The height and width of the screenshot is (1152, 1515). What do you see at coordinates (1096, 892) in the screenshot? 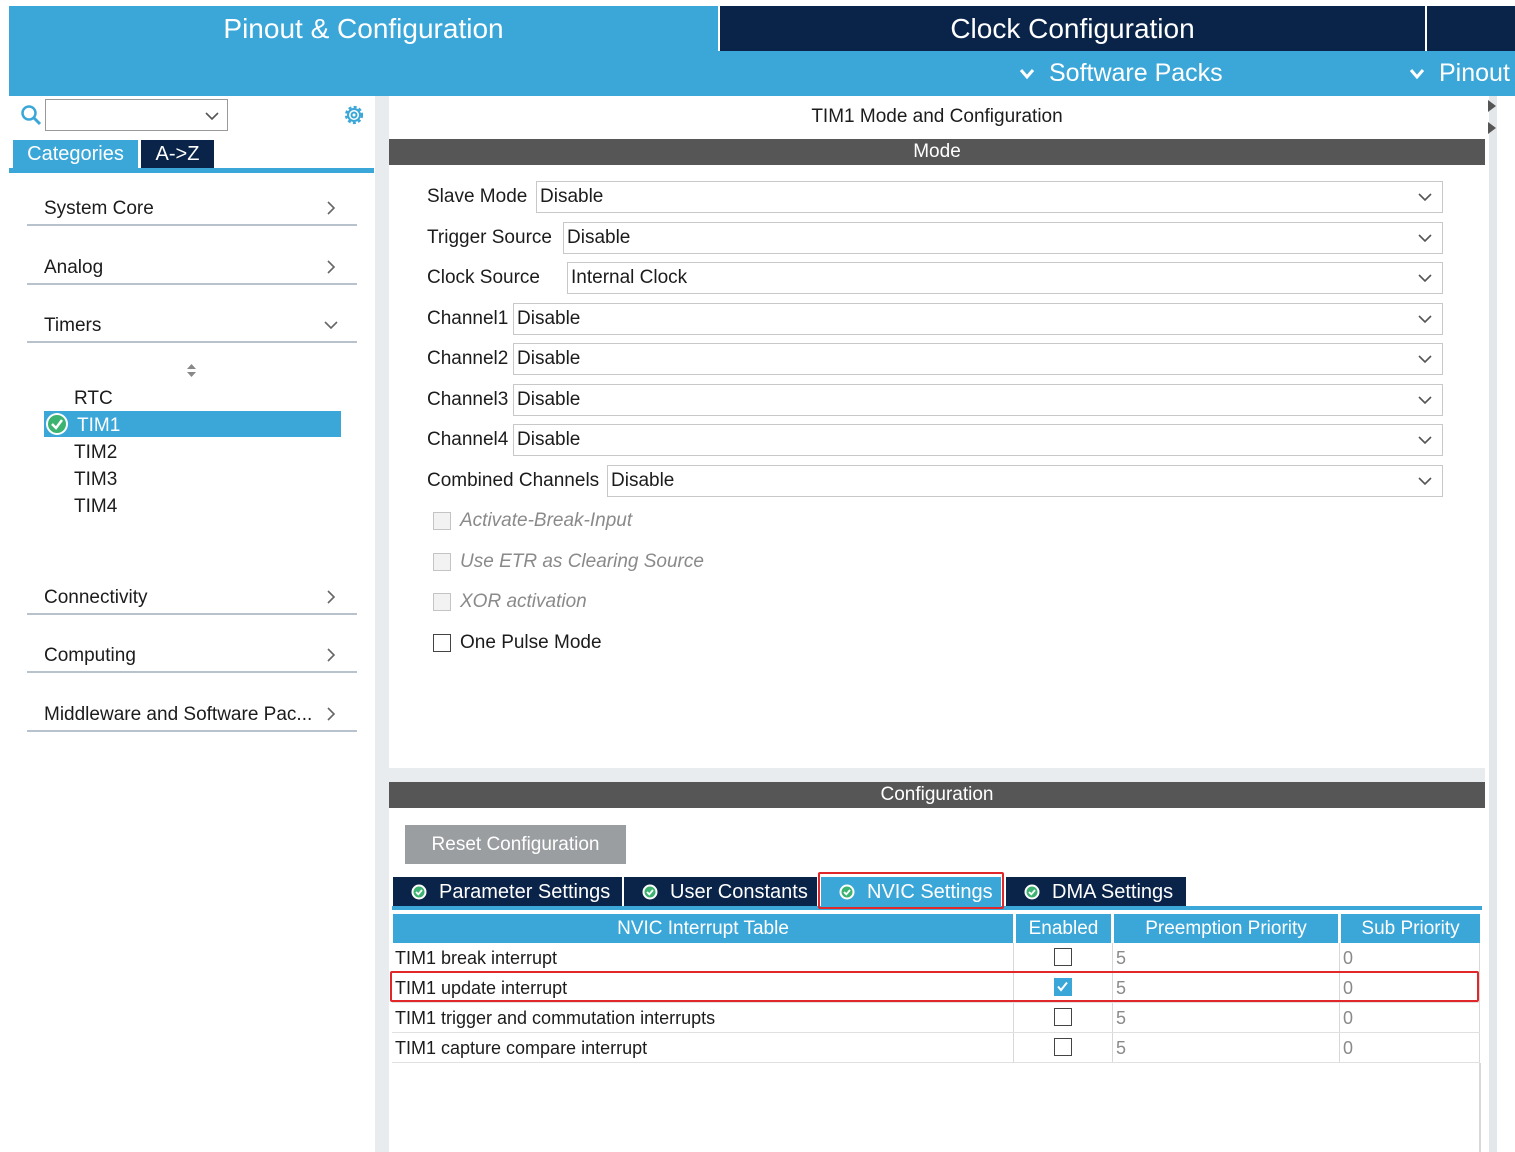
I see `tab-dma-settings: DMA Settings` at bounding box center [1096, 892].